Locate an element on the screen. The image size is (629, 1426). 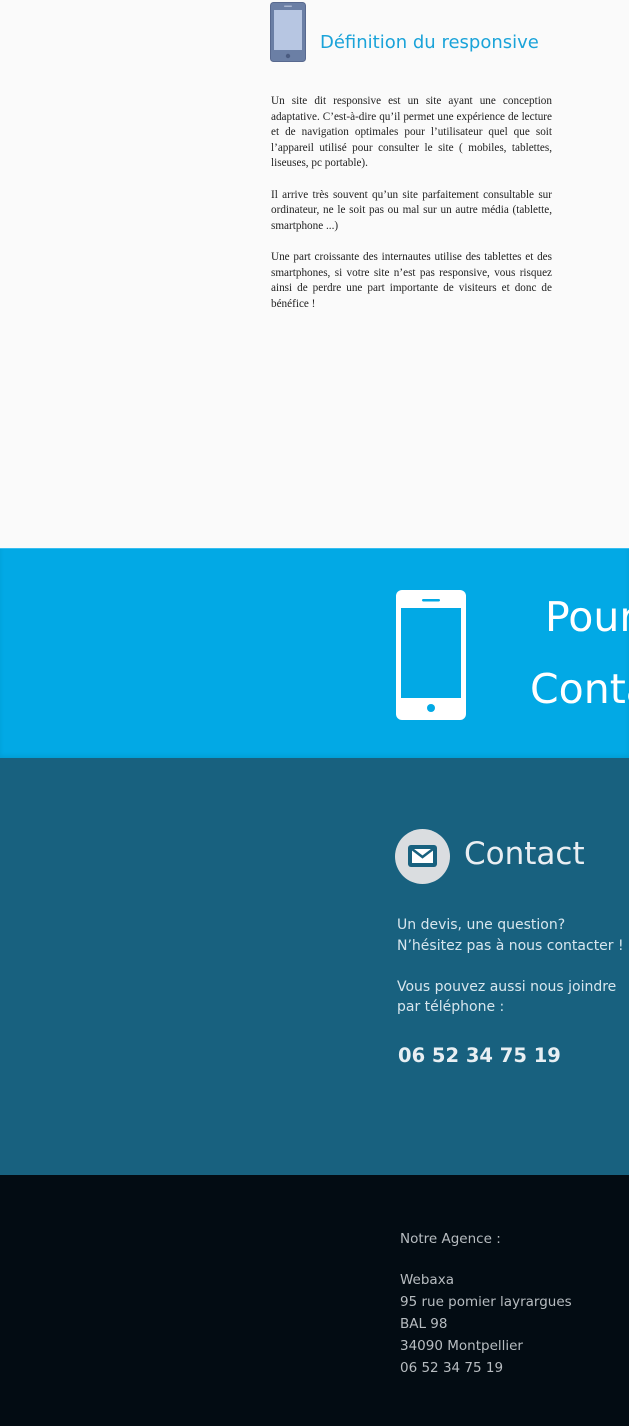
contact-phone-number: 06 52 34 75 19 is located at coordinates (479, 1055).